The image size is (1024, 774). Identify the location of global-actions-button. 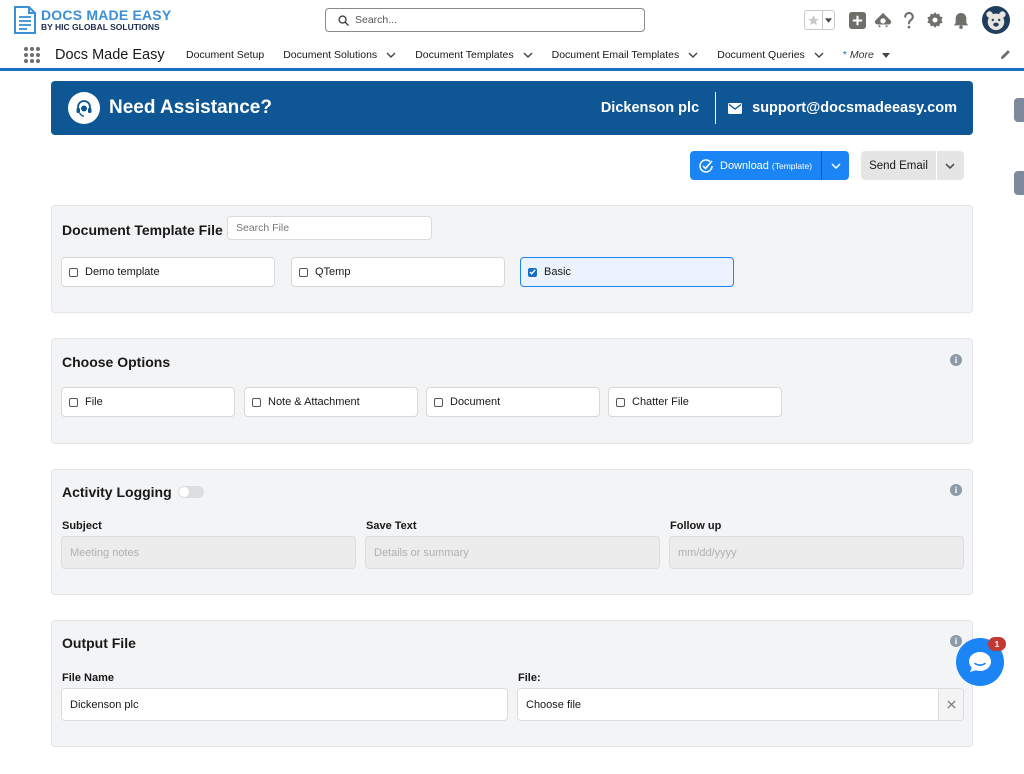
(857, 20).